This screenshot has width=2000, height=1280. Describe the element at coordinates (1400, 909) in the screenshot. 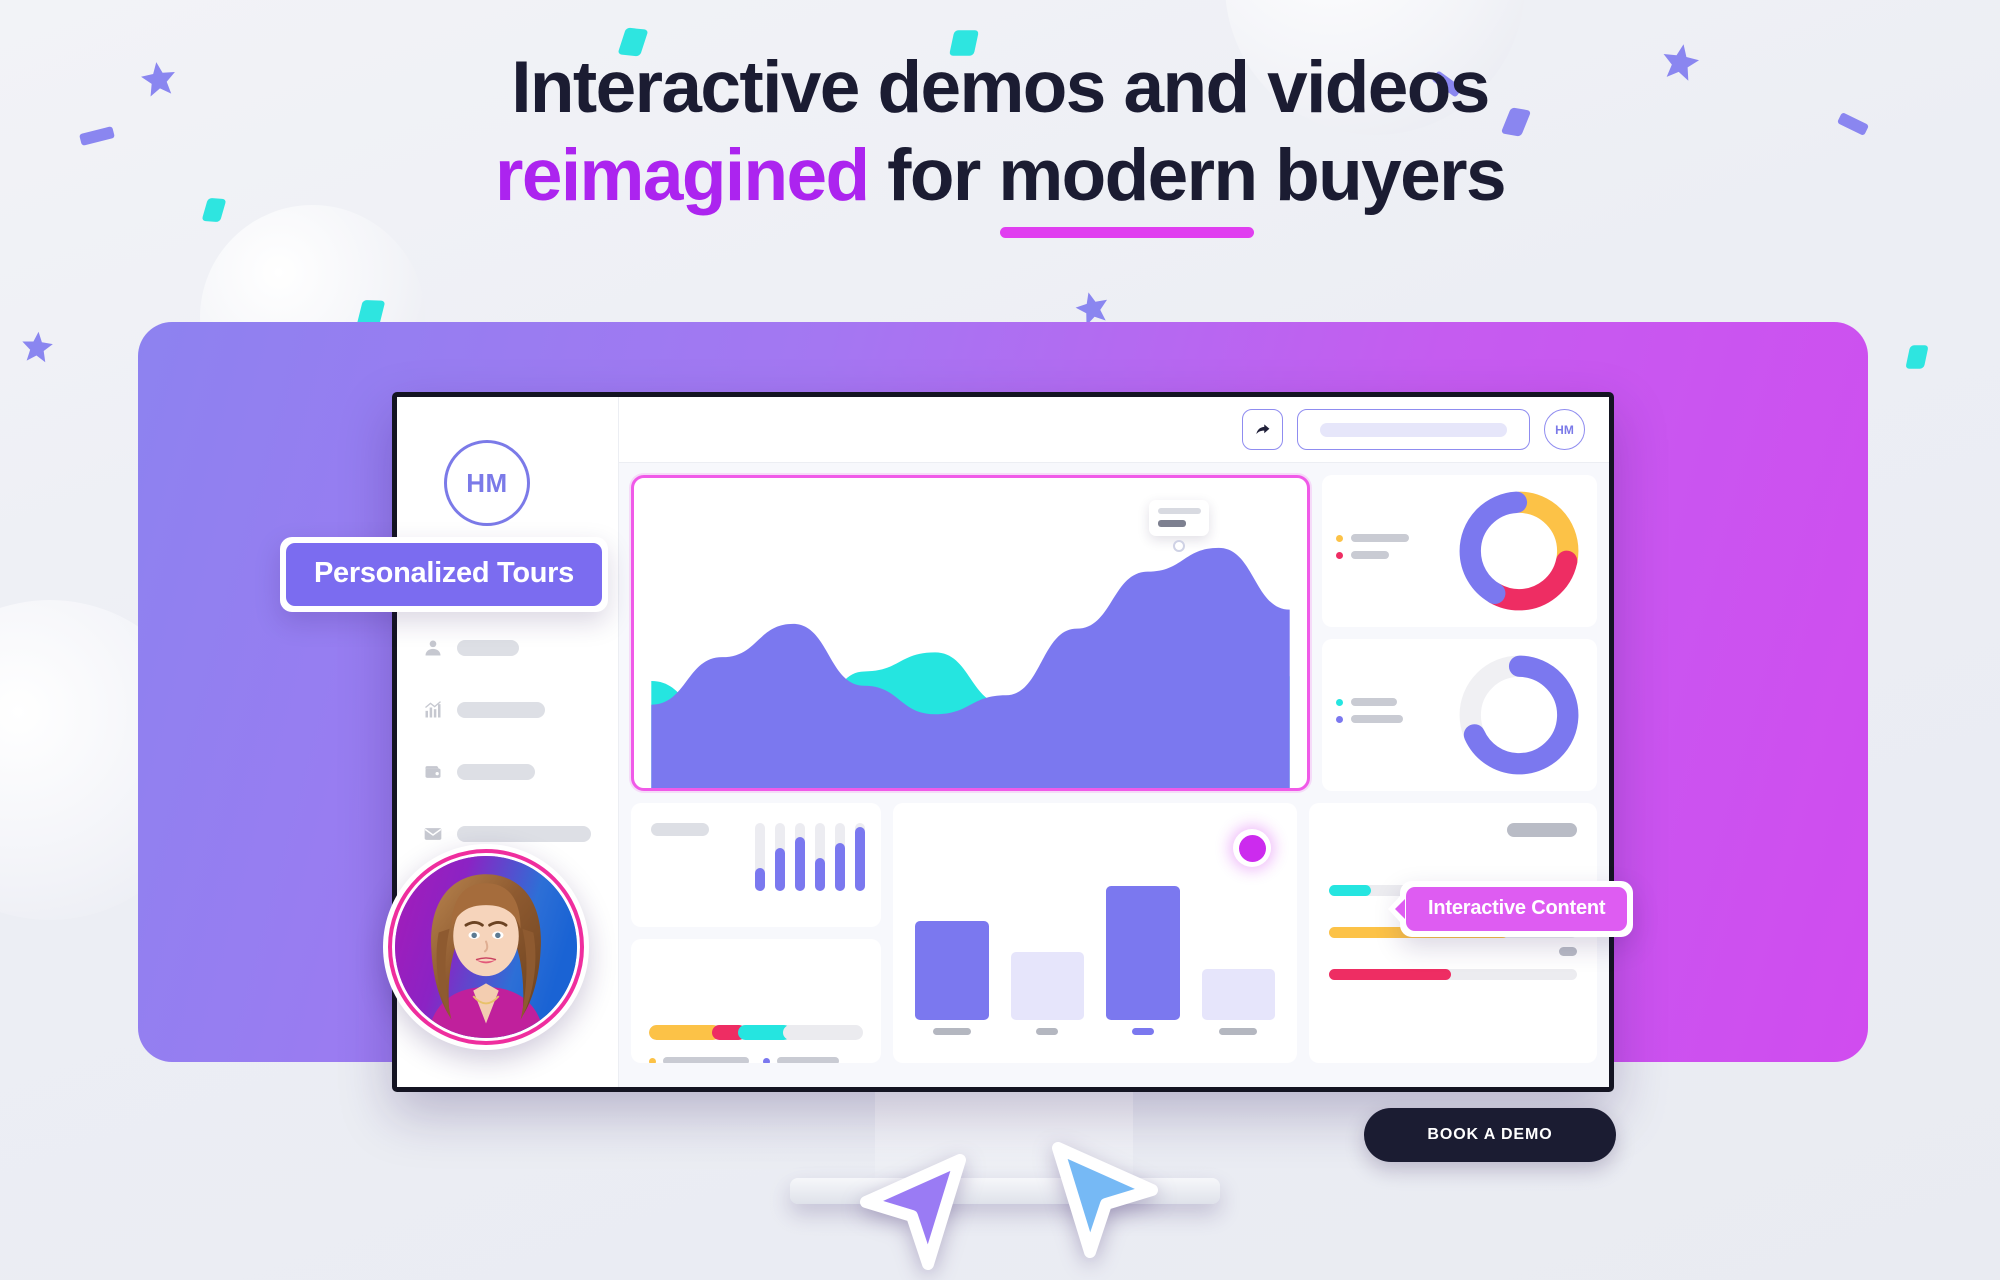

I see `callout-notch` at that location.